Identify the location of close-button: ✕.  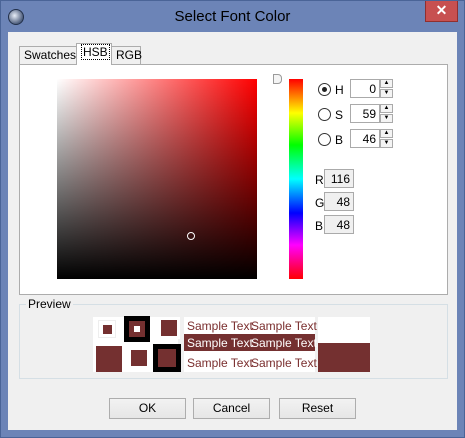
(441, 11).